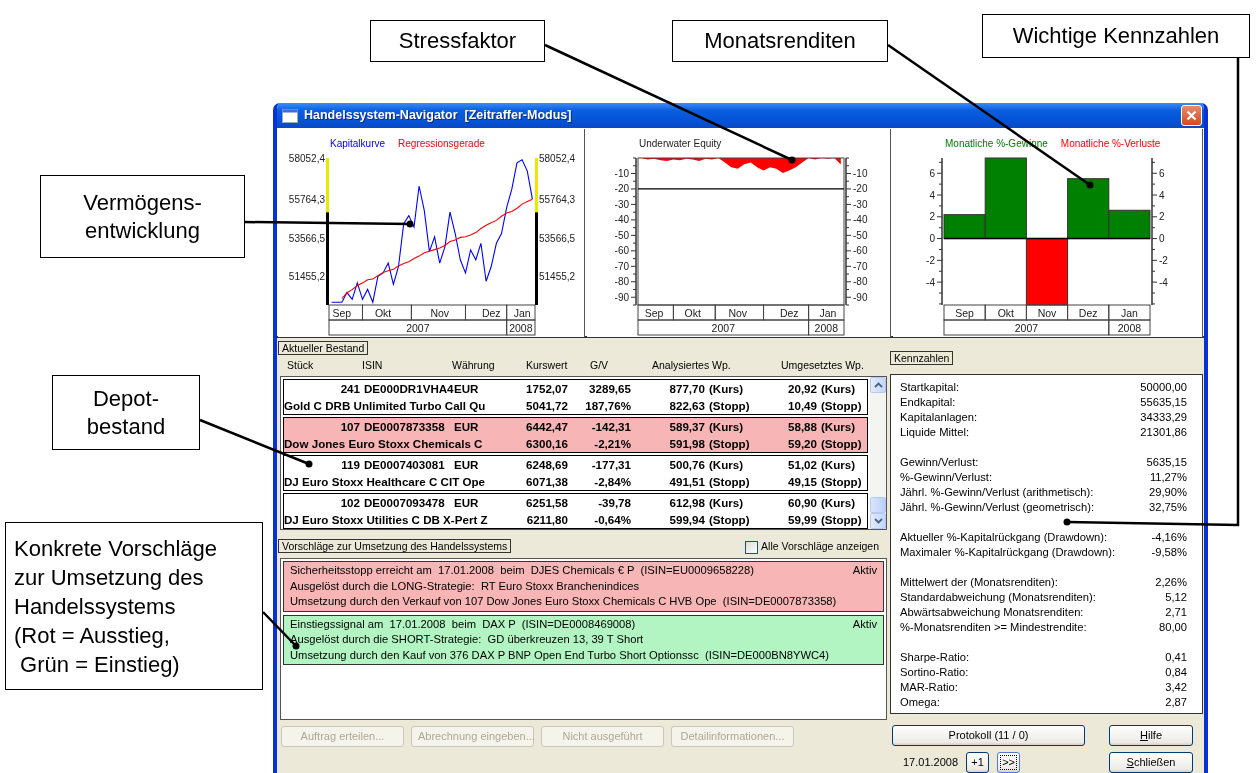 The image size is (1258, 773). What do you see at coordinates (575, 397) in the screenshot?
I see `table-row: 241 DE000DR1VHA4EUR 1752,07 3289,65 877,70 (Kurs) 20,92 (Kurs) Gold C DRB Unlimited Turbo Call Qu 5041,72 187,76% 822,63 (Stopp) 10,49 (Stopp)` at bounding box center [575, 397].